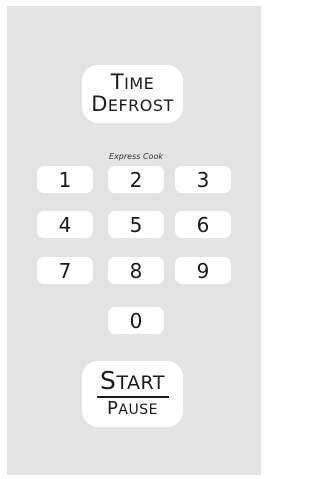  Describe the element at coordinates (203, 224) in the screenshot. I see `key-6-button: 6` at that location.